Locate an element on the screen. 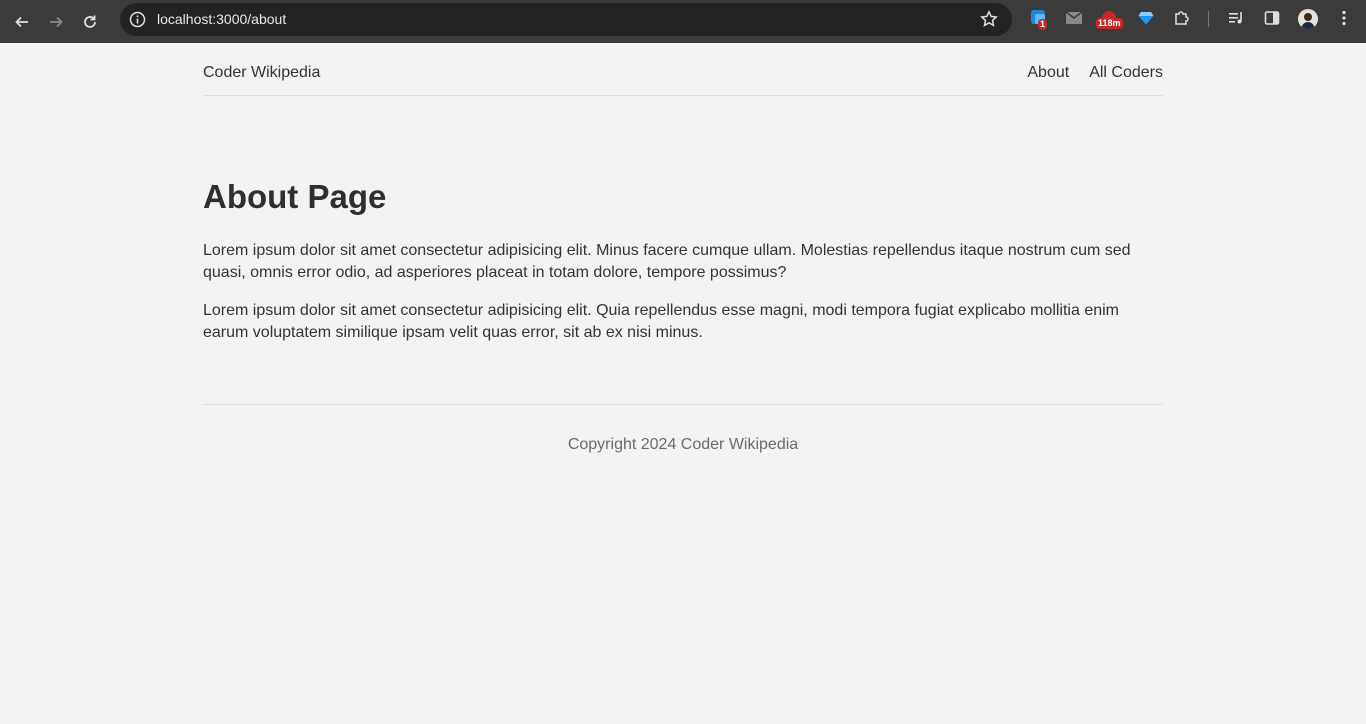  profile-avatar is located at coordinates (1308, 19).